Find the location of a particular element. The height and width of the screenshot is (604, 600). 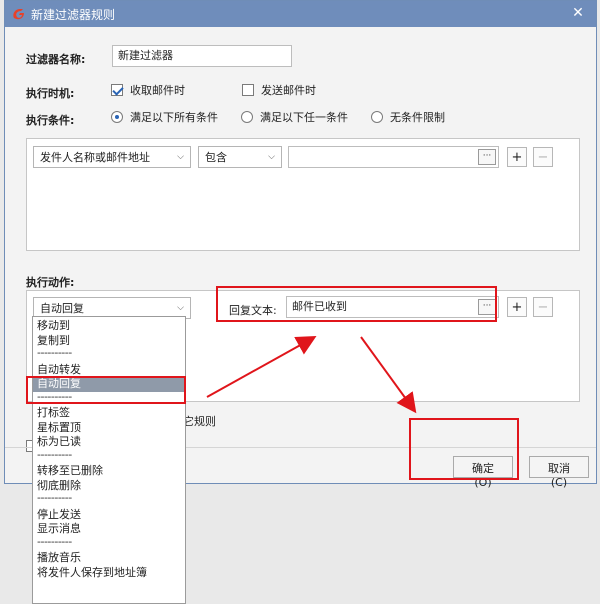

dialog-title: 新建过滤器规则 is located at coordinates (73, 14).